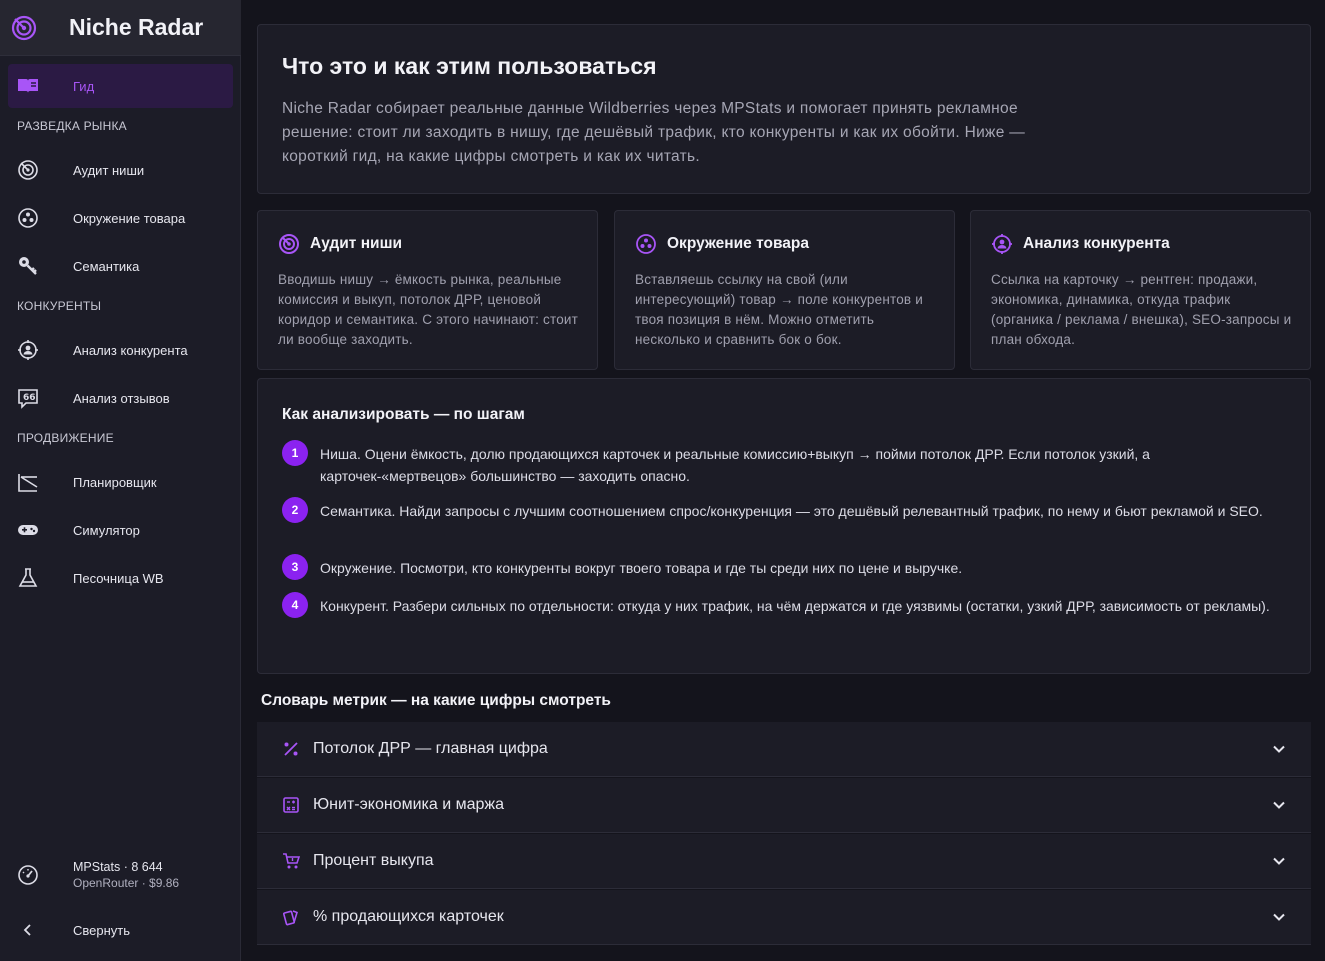  What do you see at coordinates (784, 861) in the screenshot?
I see `accordion-buyout-rate: Процент выкупа` at bounding box center [784, 861].